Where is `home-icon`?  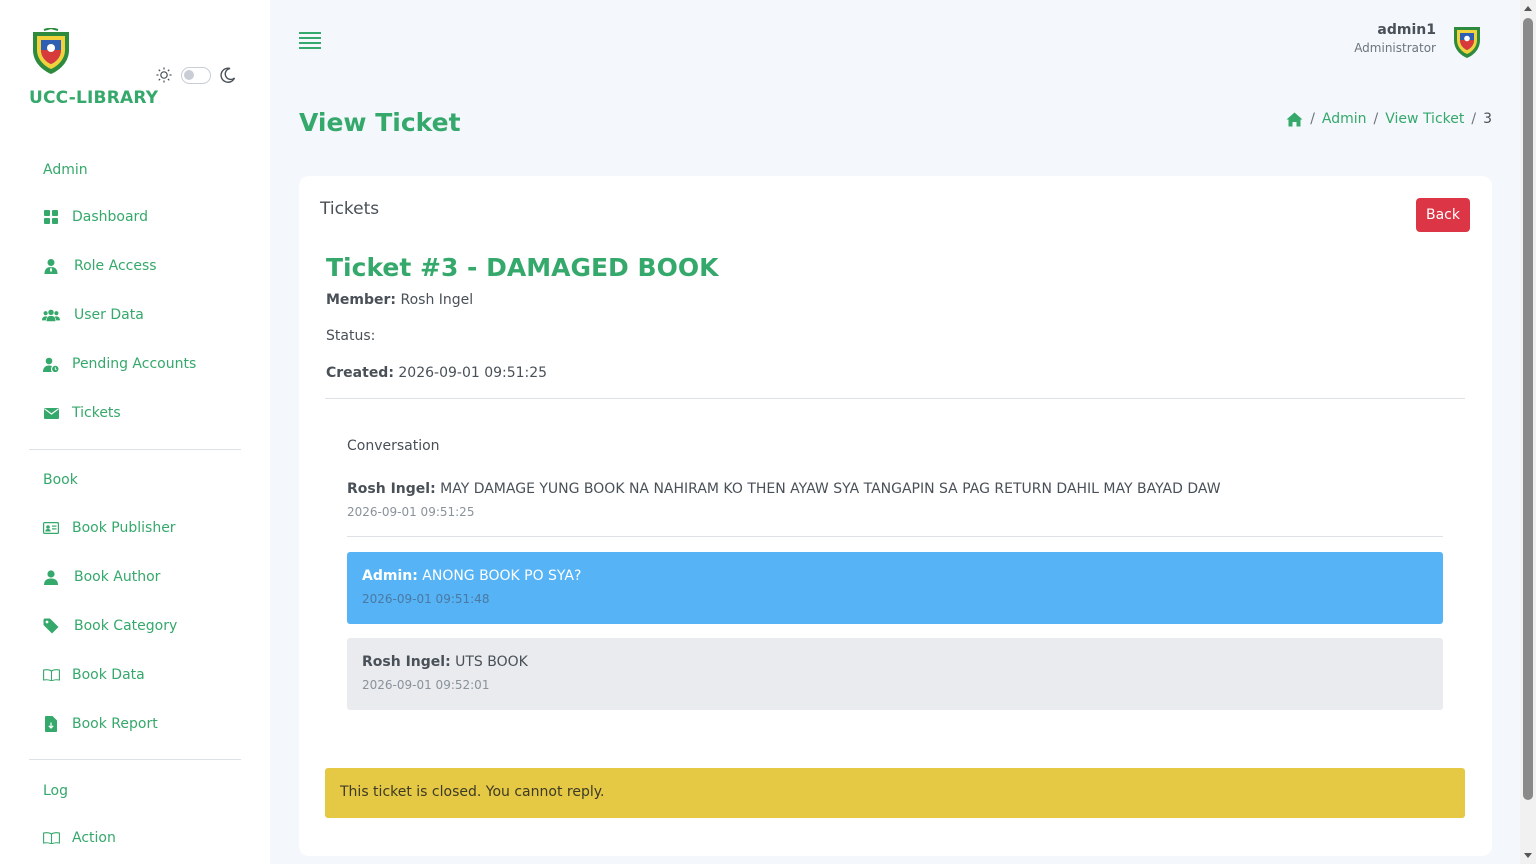 home-icon is located at coordinates (1294, 119).